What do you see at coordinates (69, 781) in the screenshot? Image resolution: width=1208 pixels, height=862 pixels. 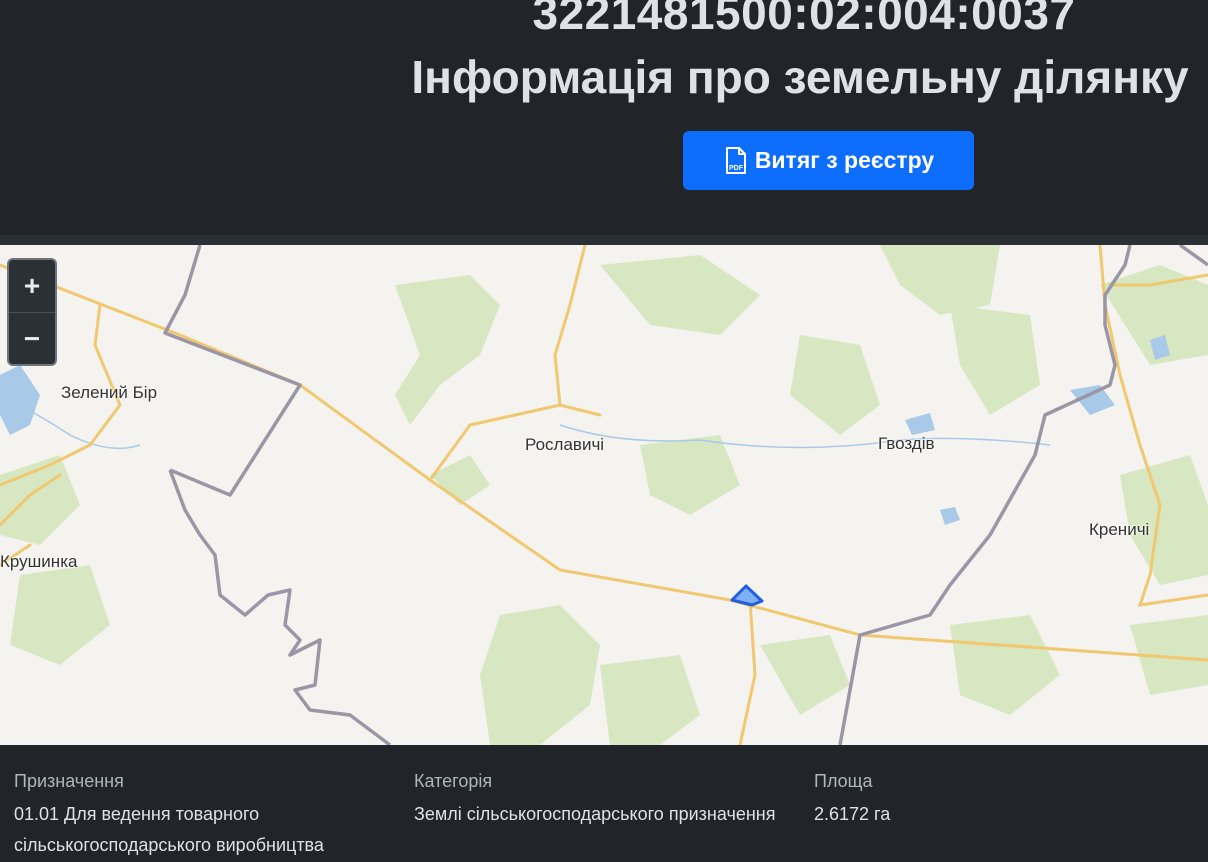 I see `purpose-label: Призначення` at bounding box center [69, 781].